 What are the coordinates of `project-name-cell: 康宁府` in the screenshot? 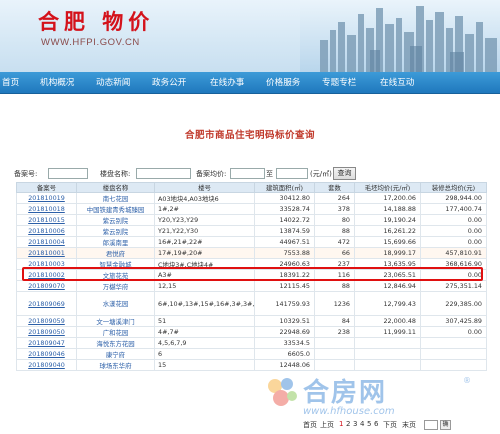 It's located at (115, 354).